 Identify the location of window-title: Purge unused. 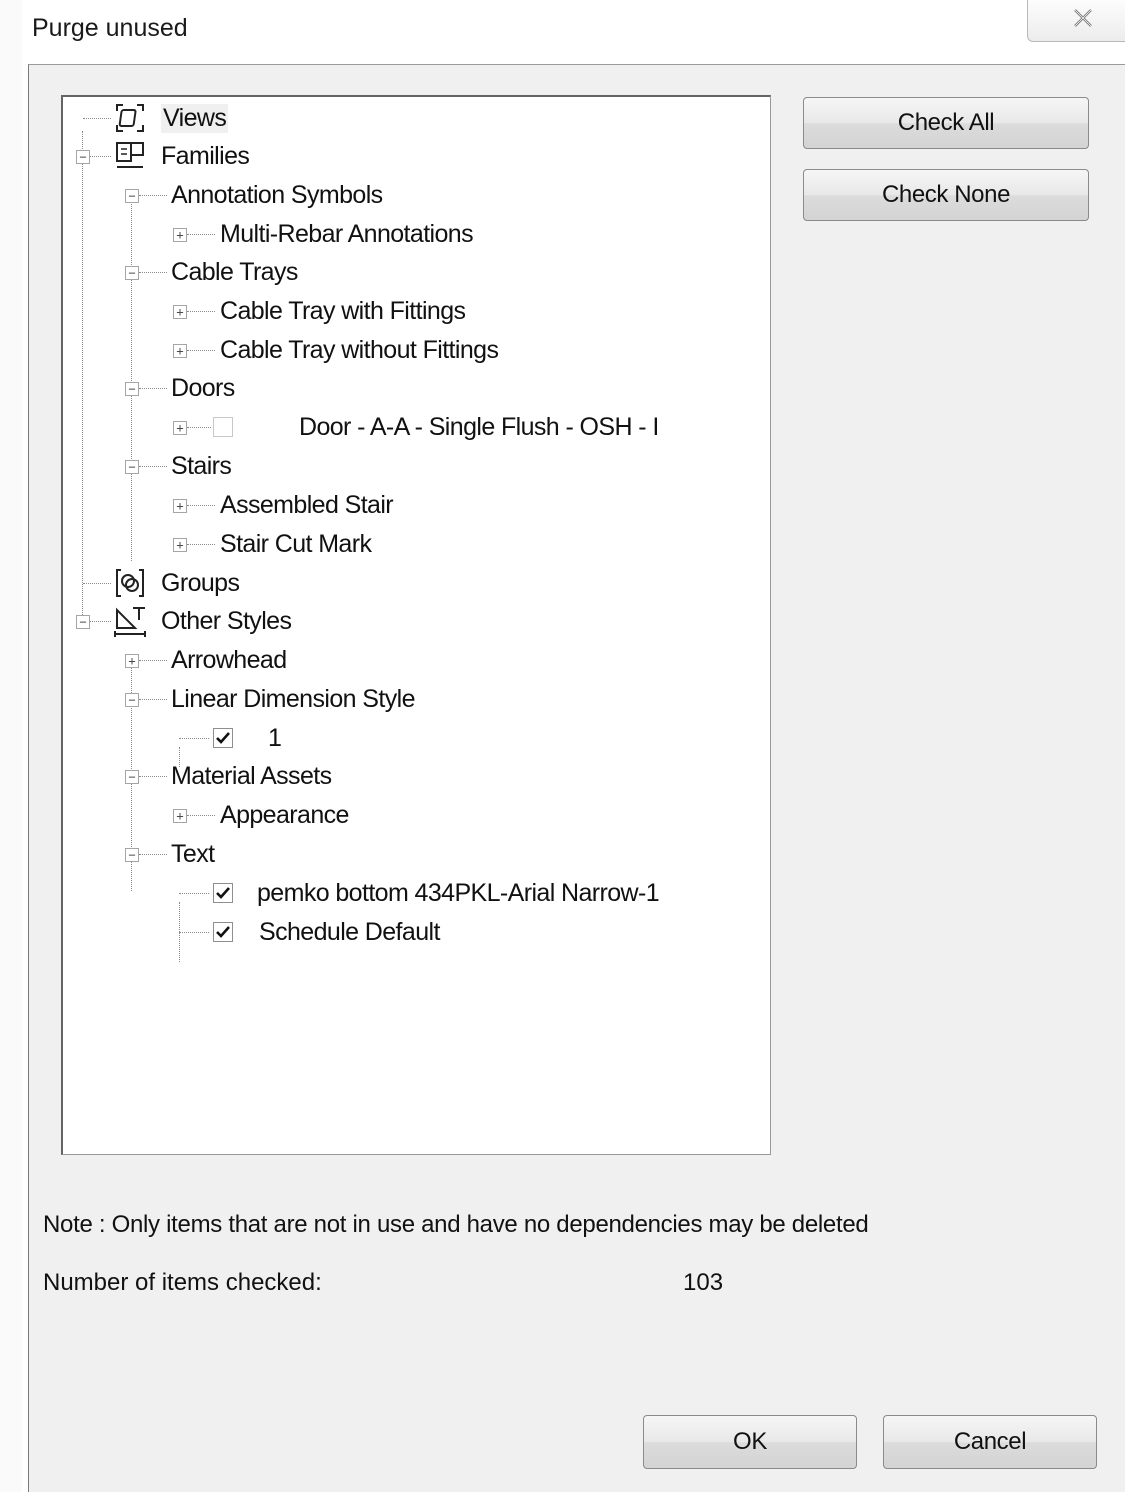
(110, 28).